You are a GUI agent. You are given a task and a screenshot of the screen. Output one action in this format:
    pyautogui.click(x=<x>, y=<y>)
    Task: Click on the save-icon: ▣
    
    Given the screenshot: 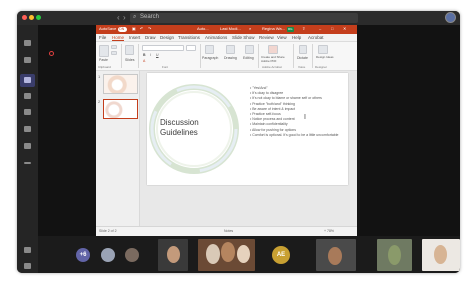 What is the action you would take?
    pyautogui.click(x=134, y=28)
    